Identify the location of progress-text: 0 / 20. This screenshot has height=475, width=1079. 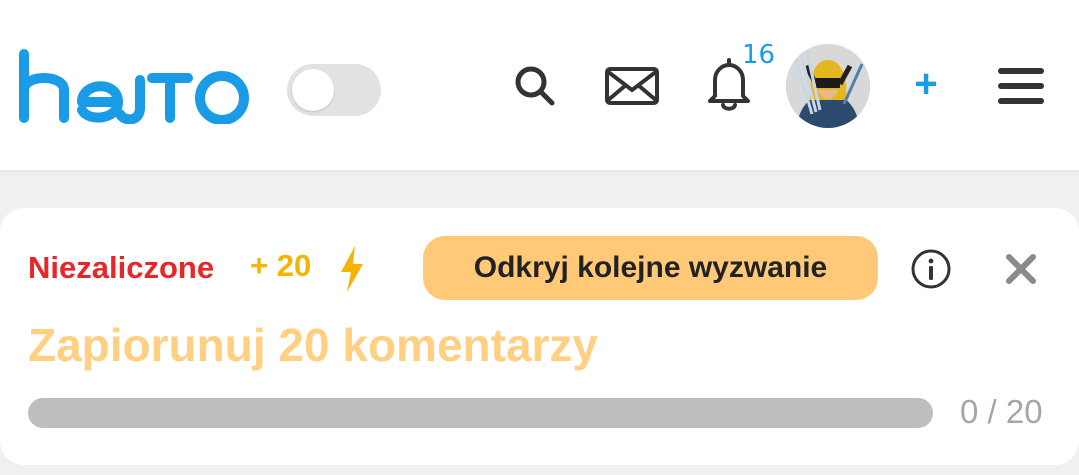
(1001, 411).